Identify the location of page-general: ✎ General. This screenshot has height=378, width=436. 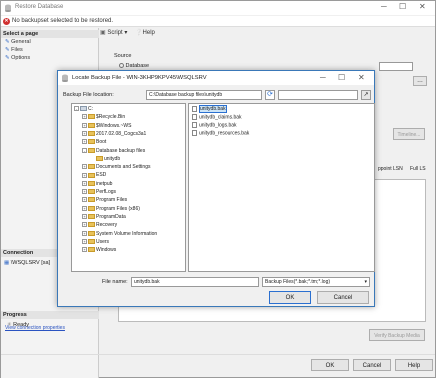
(18, 42).